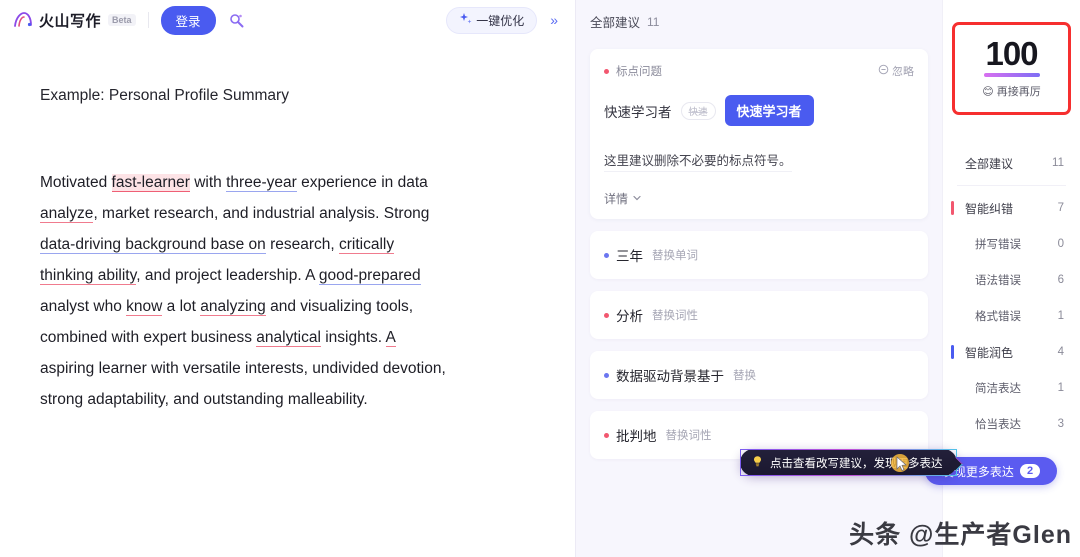  What do you see at coordinates (1011, 53) in the screenshot?
I see `score-value: 100` at bounding box center [1011, 53].